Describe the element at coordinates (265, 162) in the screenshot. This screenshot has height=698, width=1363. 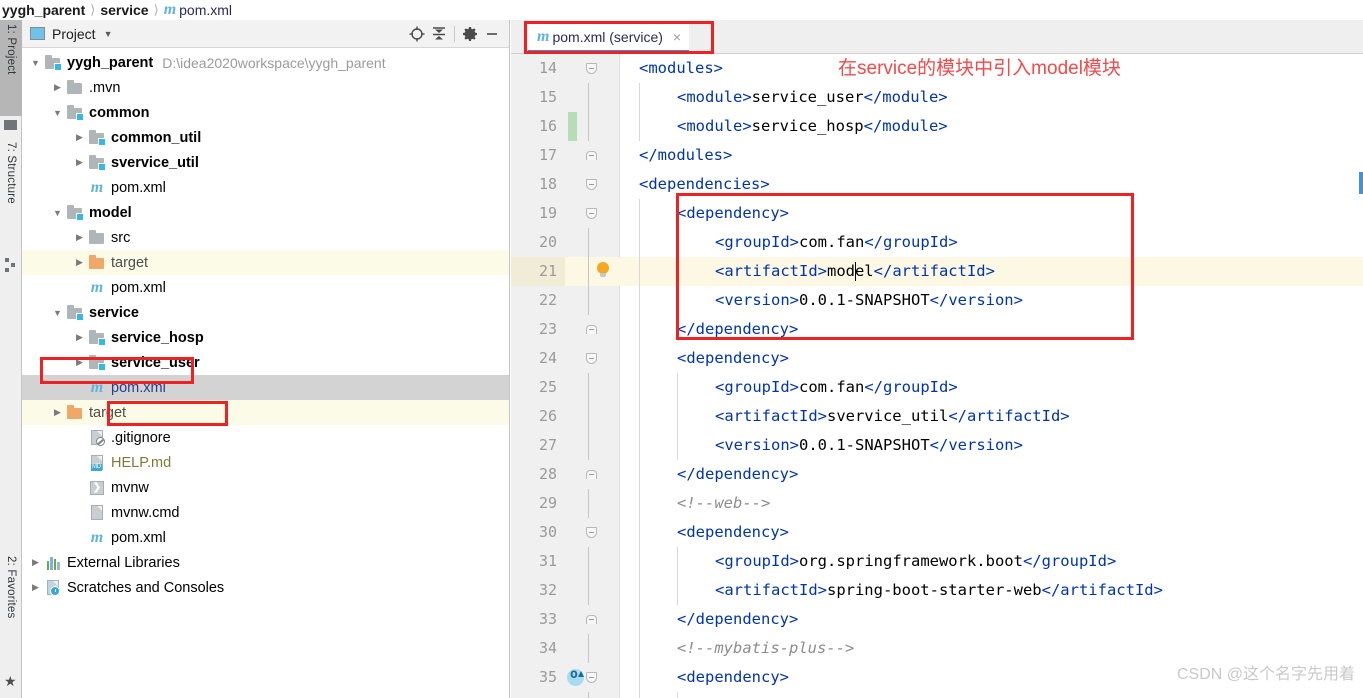
I see `tree-row-svervice_util: svervice_util` at that location.